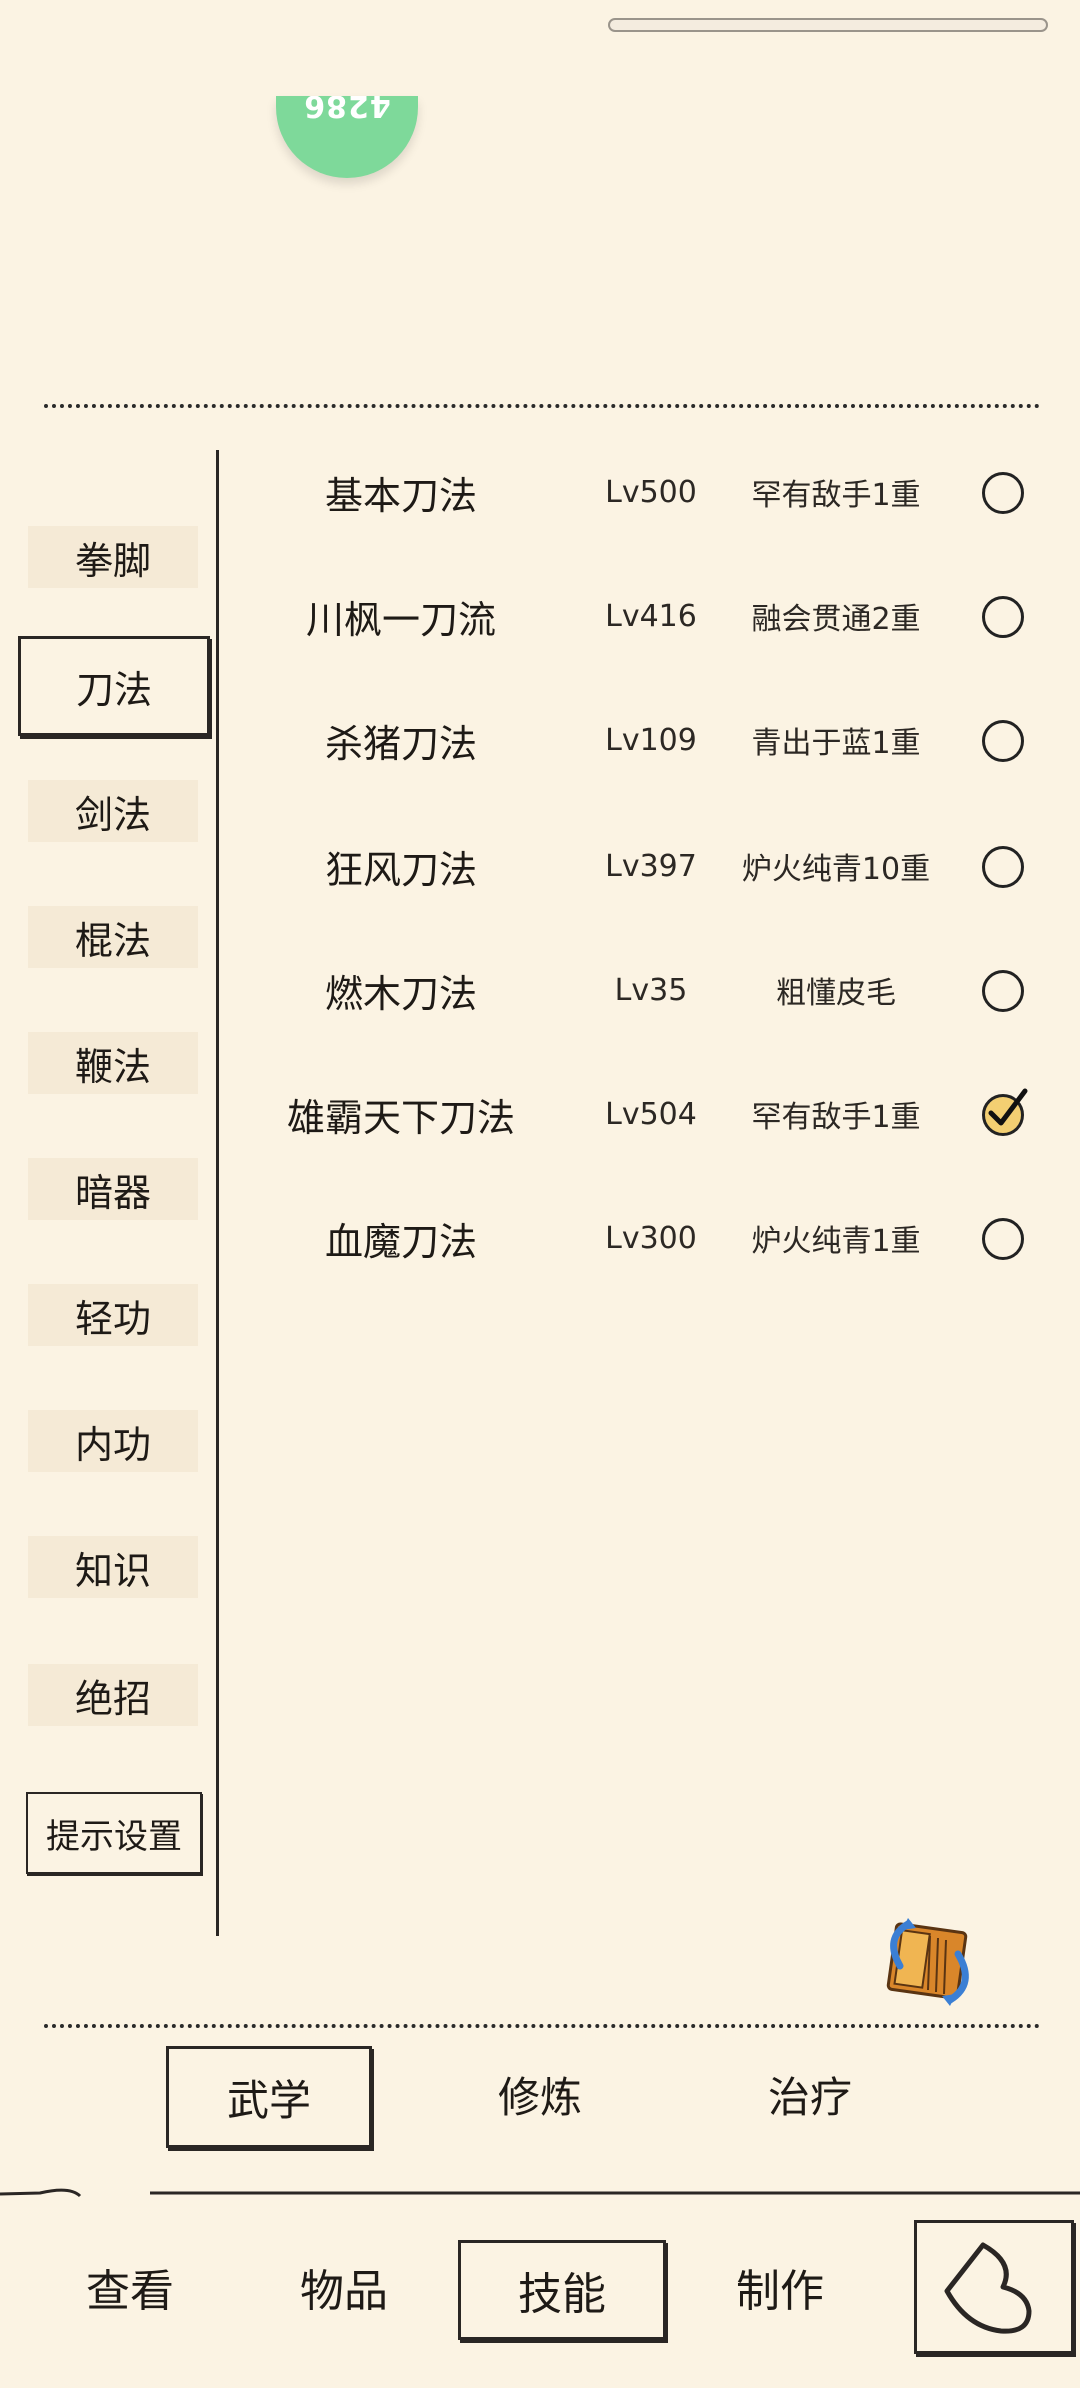  I want to click on skill-level: Lv35, so click(651, 990).